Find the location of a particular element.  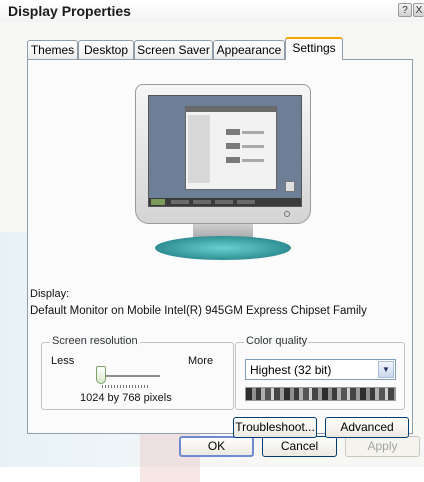

close-button: X is located at coordinates (418, 10).